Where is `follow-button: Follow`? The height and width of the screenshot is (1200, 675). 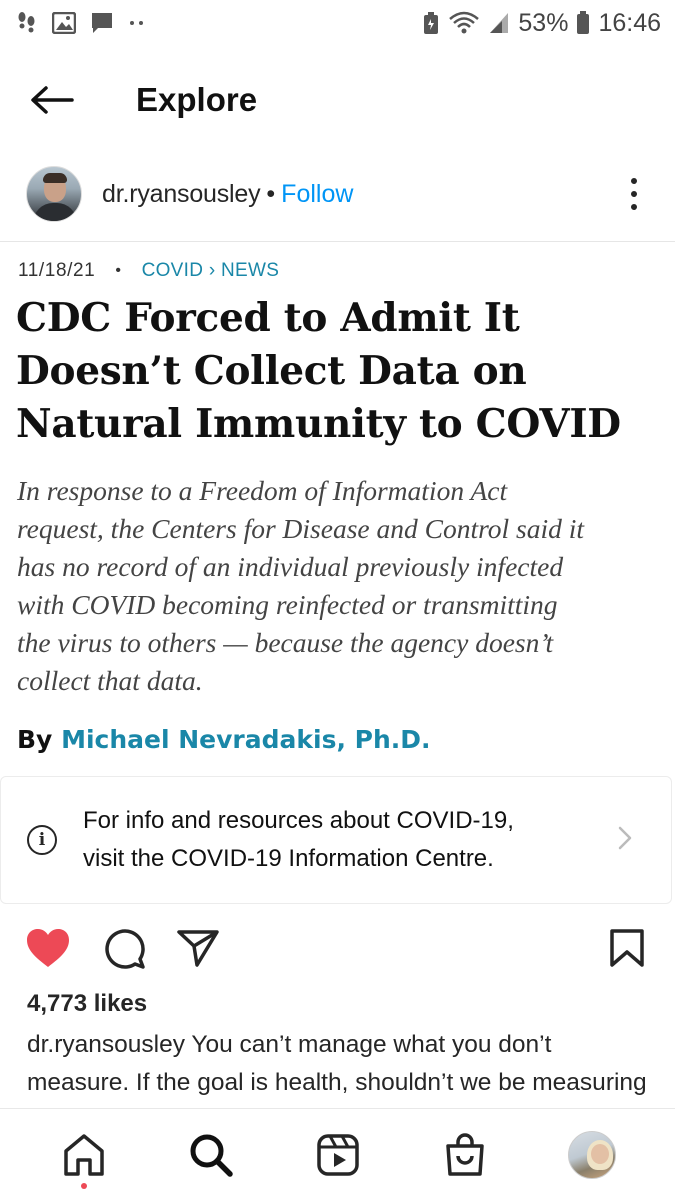 follow-button: Follow is located at coordinates (317, 194).